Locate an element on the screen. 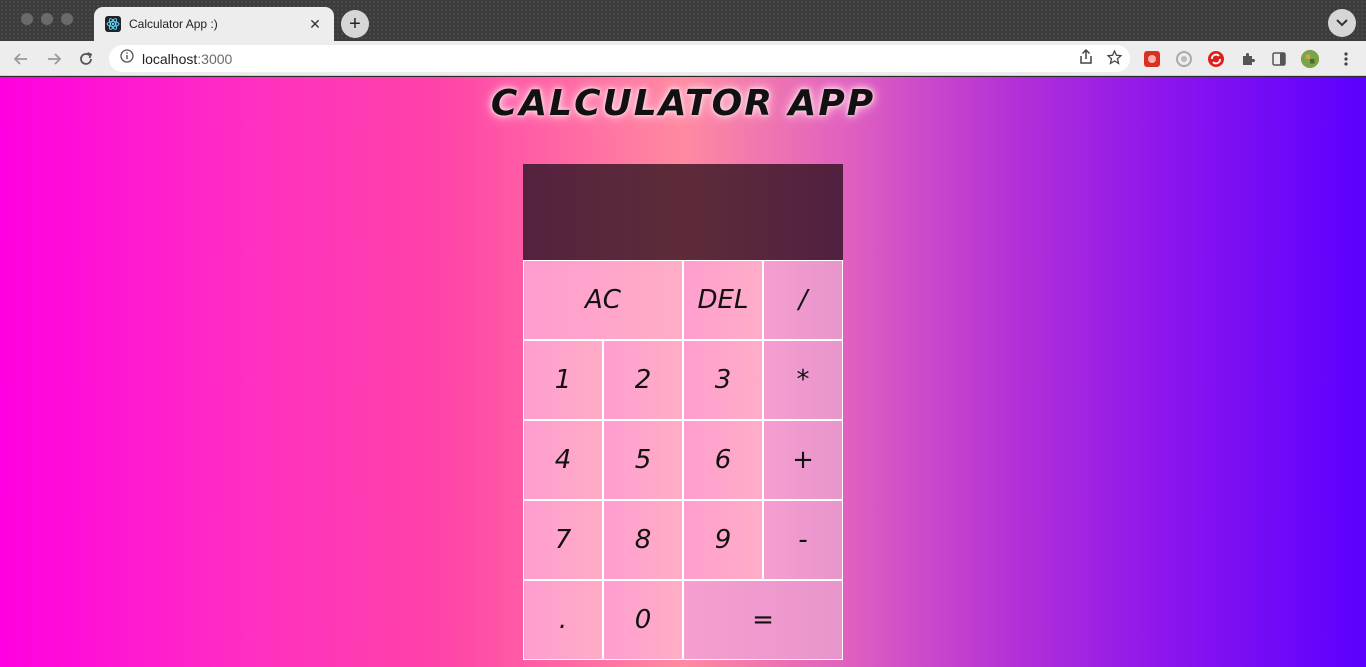 This screenshot has width=1366, height=667. digit-0-button: 0 is located at coordinates (643, 620).